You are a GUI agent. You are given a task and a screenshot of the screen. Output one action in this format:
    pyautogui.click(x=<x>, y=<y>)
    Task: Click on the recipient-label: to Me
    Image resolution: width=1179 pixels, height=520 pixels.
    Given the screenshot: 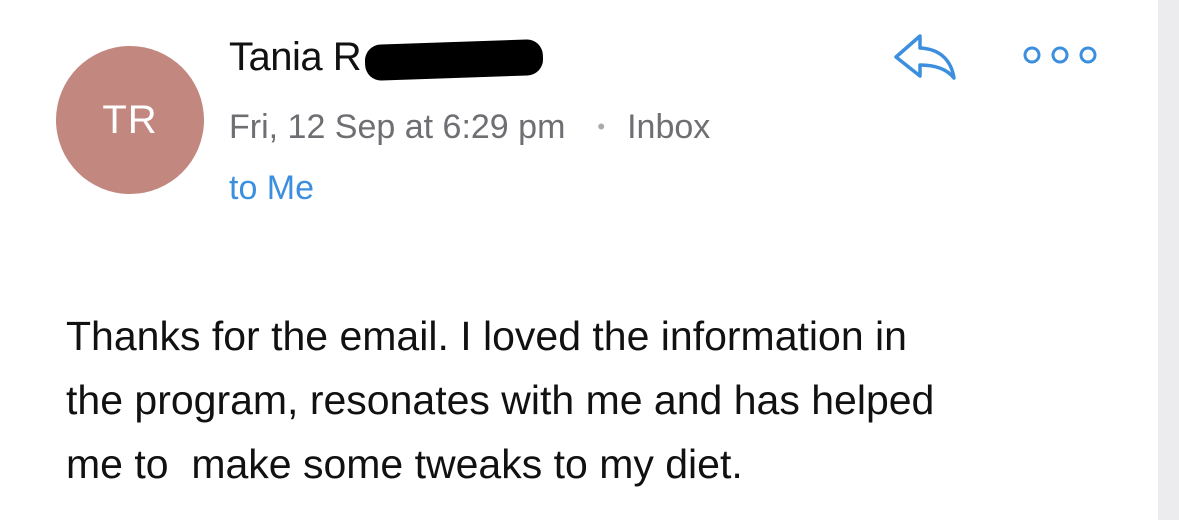 What is the action you would take?
    pyautogui.click(x=271, y=188)
    